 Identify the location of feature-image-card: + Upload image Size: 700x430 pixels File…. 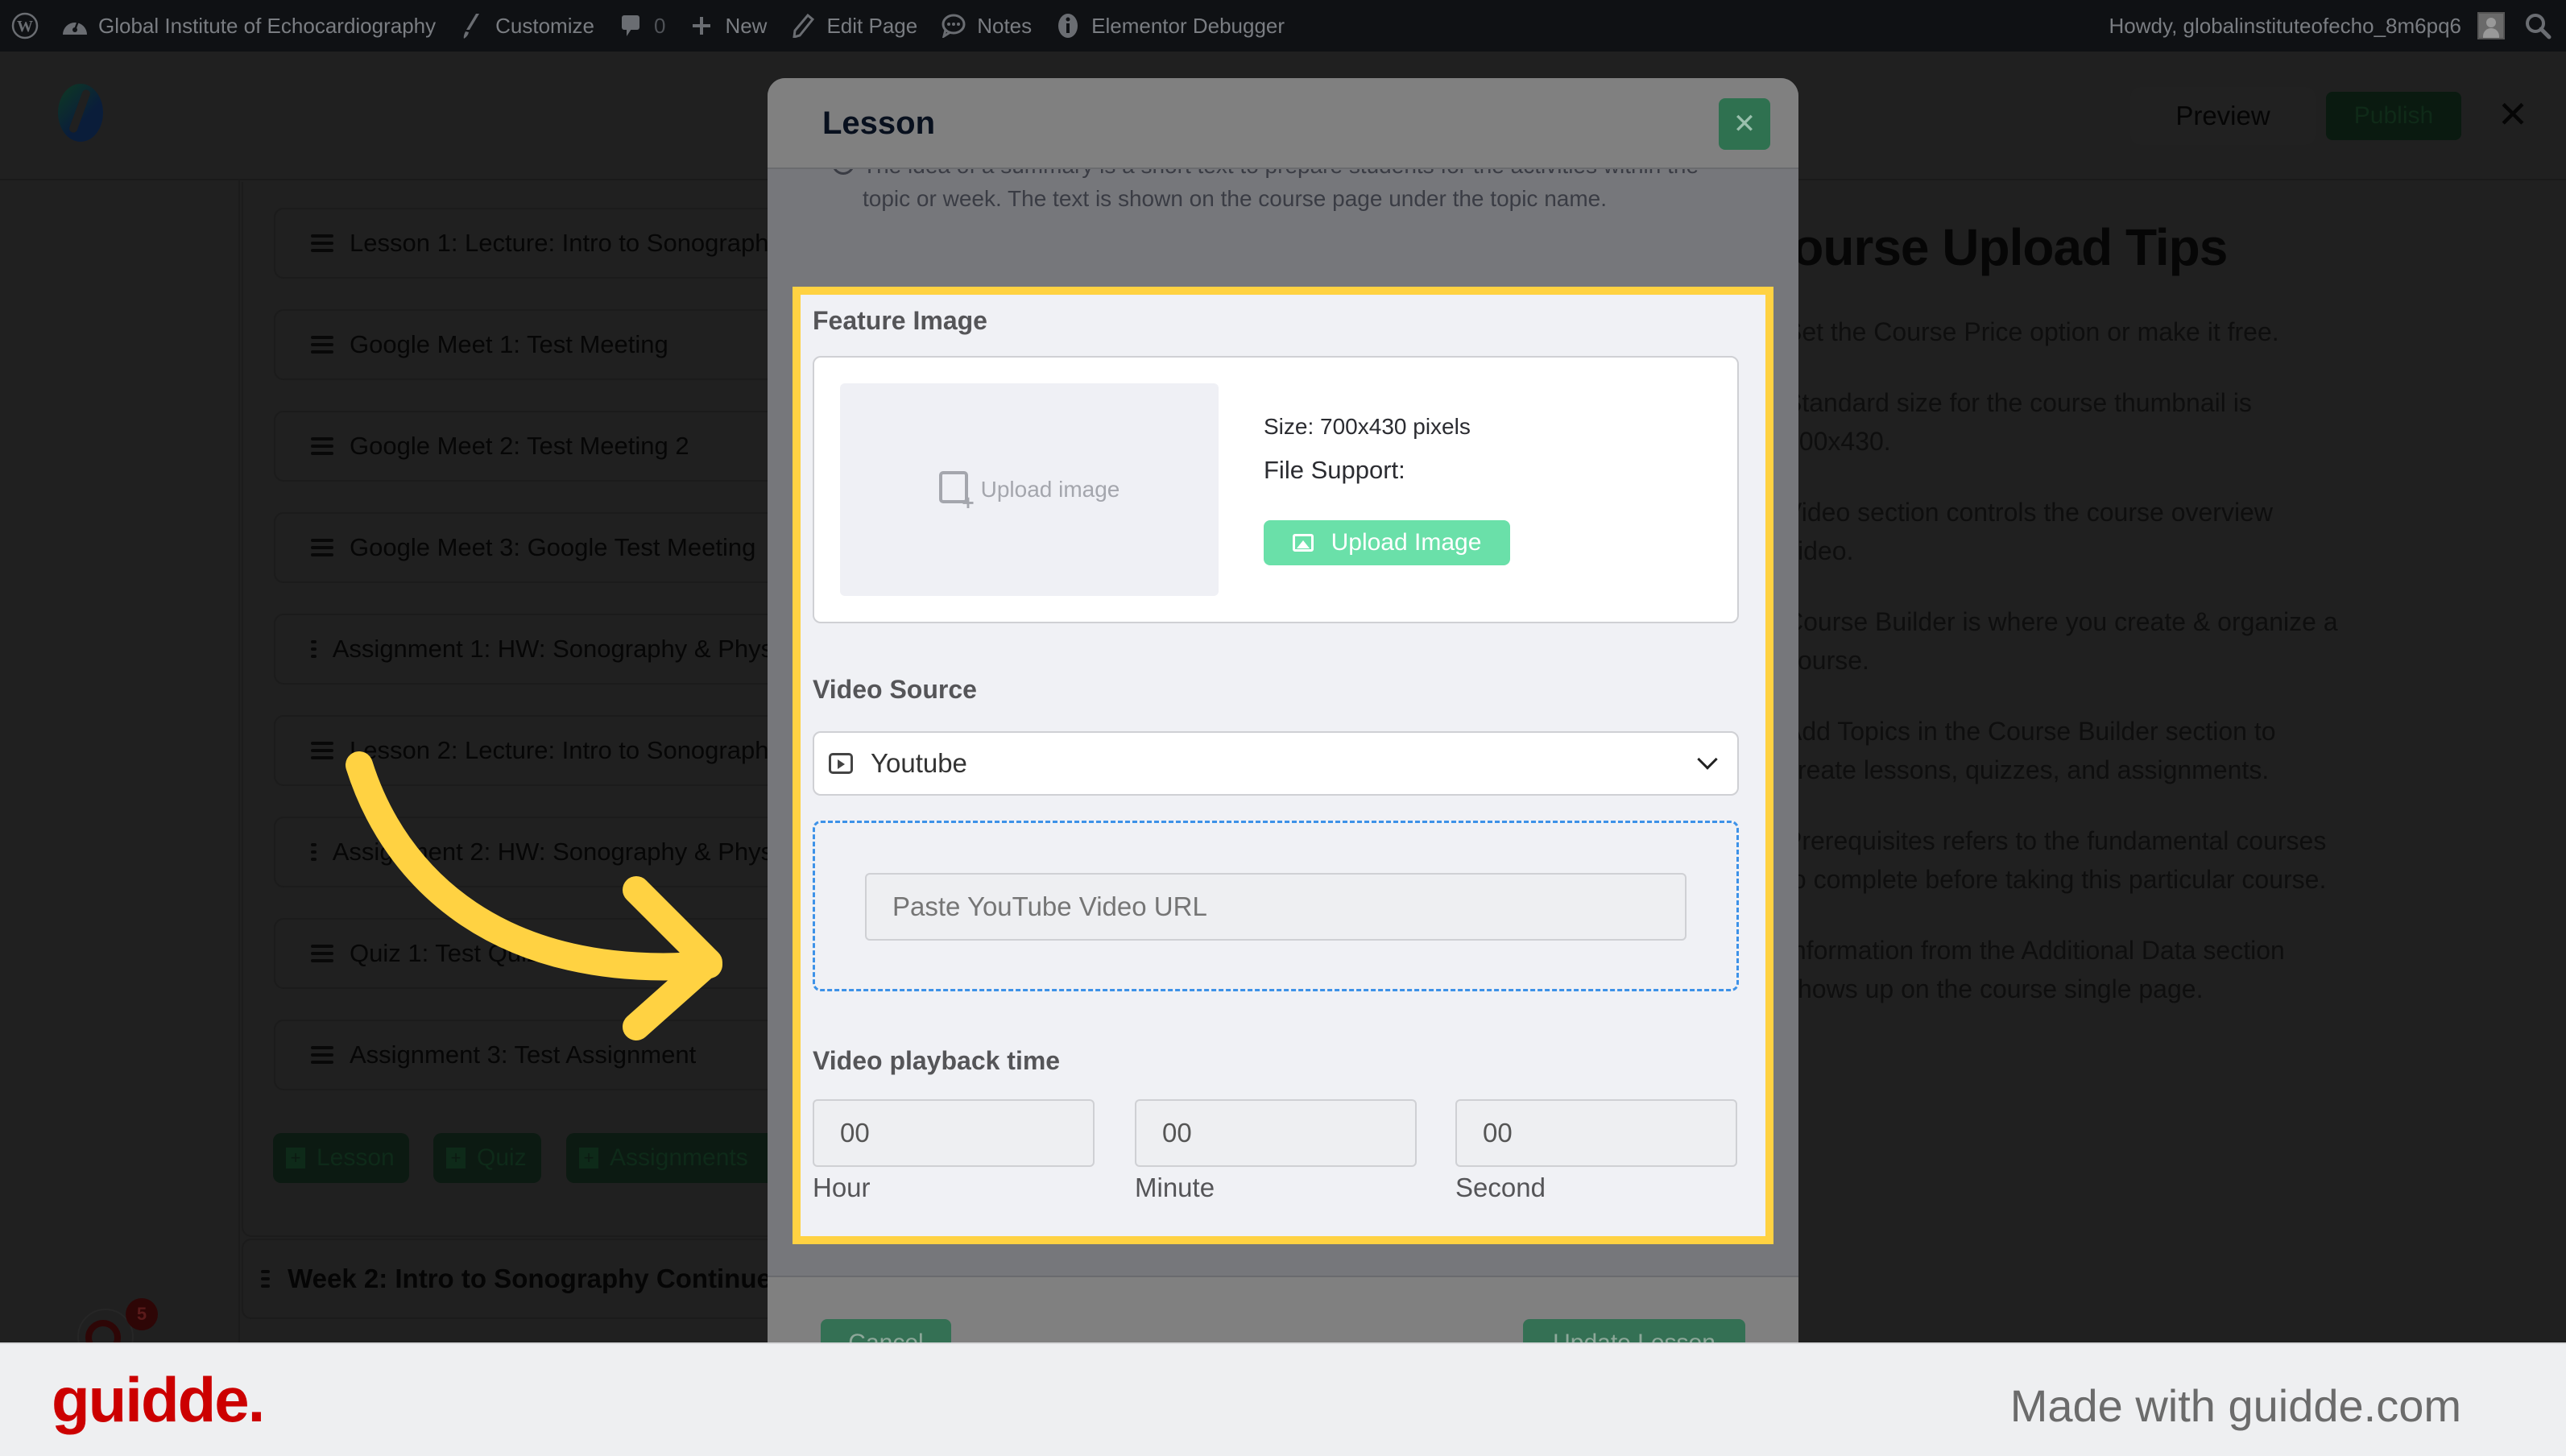
(1276, 490).